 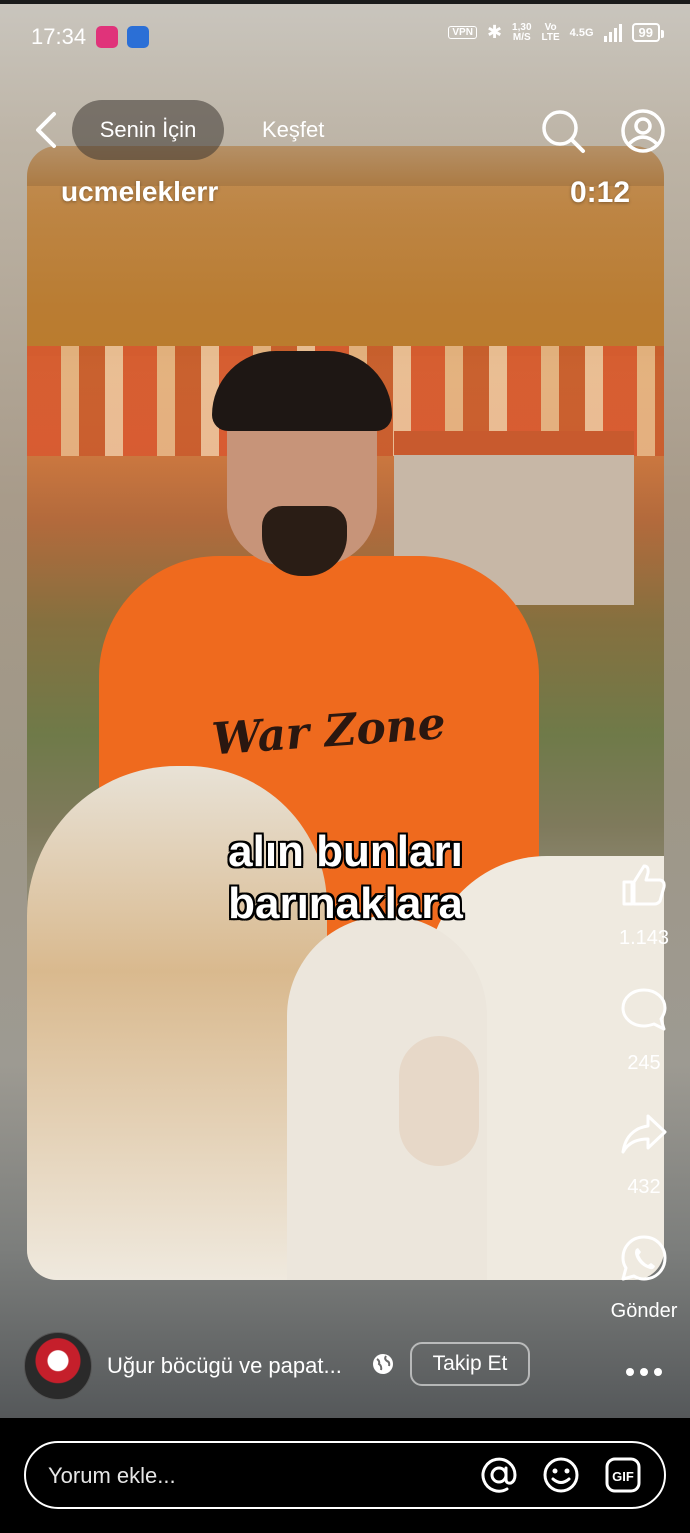 What do you see at coordinates (612, 32) in the screenshot?
I see `signal-icon` at bounding box center [612, 32].